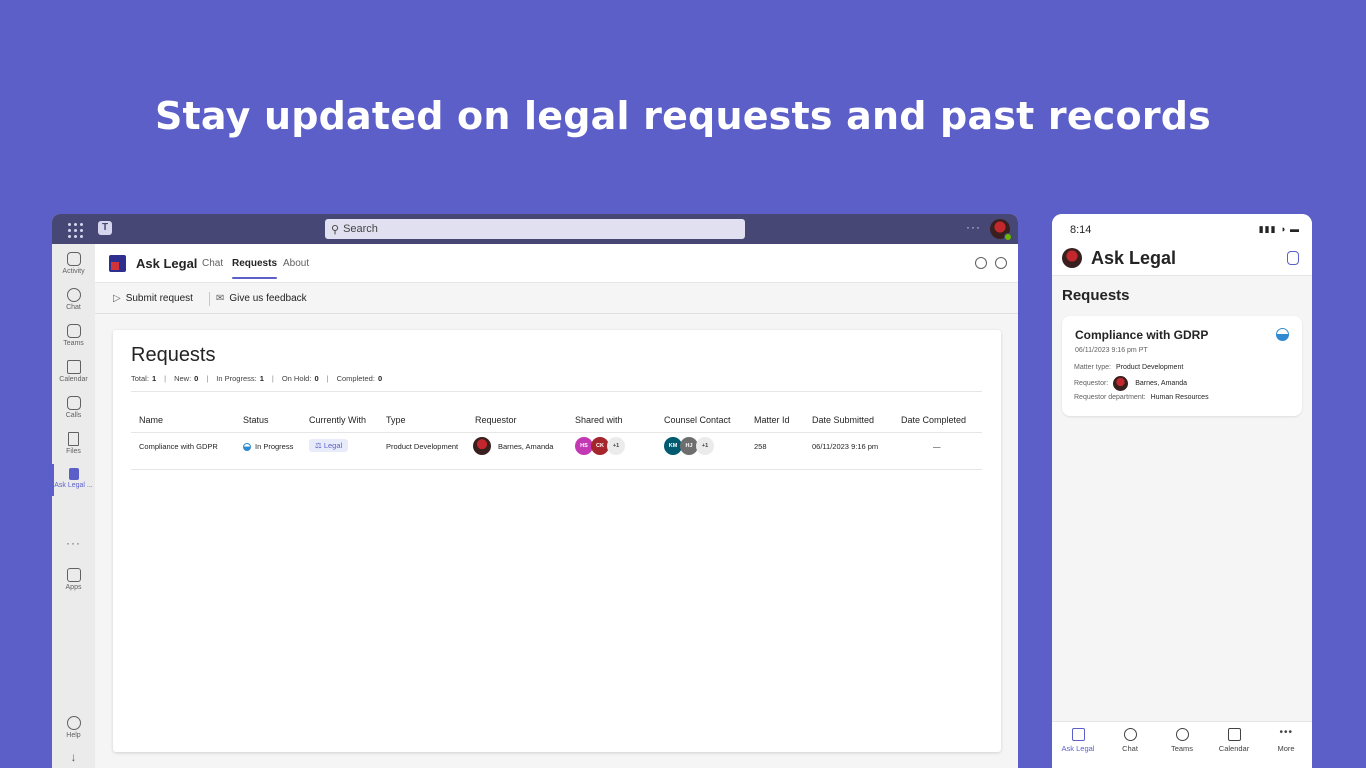 Image resolution: width=1366 pixels, height=768 pixels. I want to click on cell-name: Compliance with GDPR, so click(178, 446).